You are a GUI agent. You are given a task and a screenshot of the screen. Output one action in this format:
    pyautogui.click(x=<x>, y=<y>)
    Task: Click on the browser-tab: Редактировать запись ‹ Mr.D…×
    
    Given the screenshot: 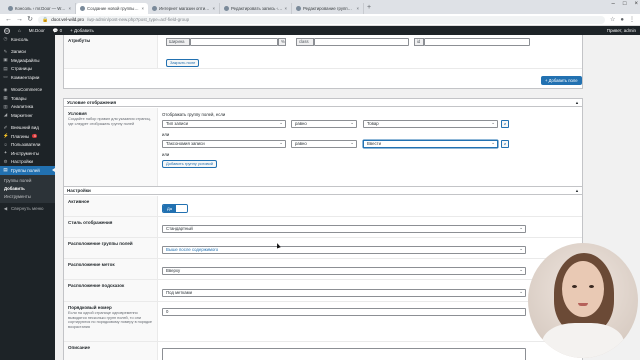 What is the action you would take?
    pyautogui.click(x=256, y=8)
    